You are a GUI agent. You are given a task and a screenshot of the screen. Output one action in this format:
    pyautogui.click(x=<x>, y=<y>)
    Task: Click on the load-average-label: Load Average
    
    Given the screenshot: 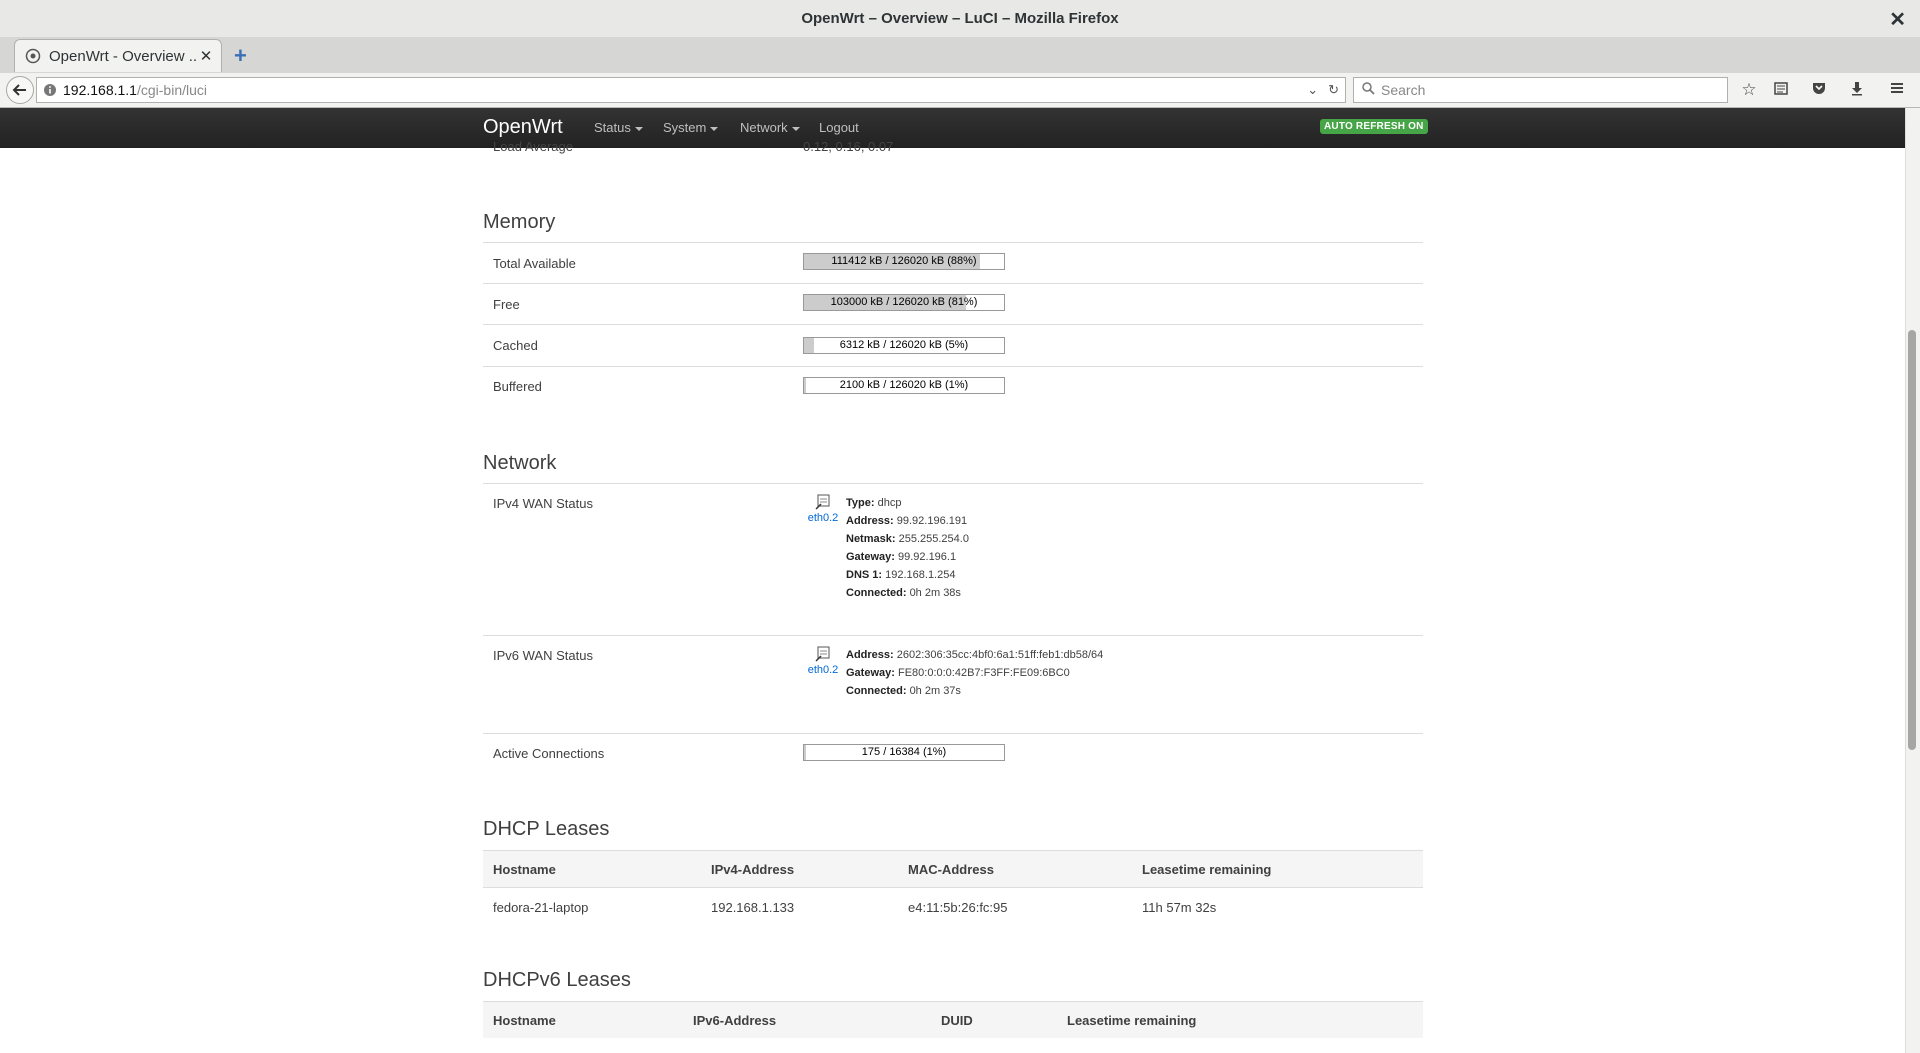 What is the action you would take?
    pyautogui.click(x=533, y=146)
    